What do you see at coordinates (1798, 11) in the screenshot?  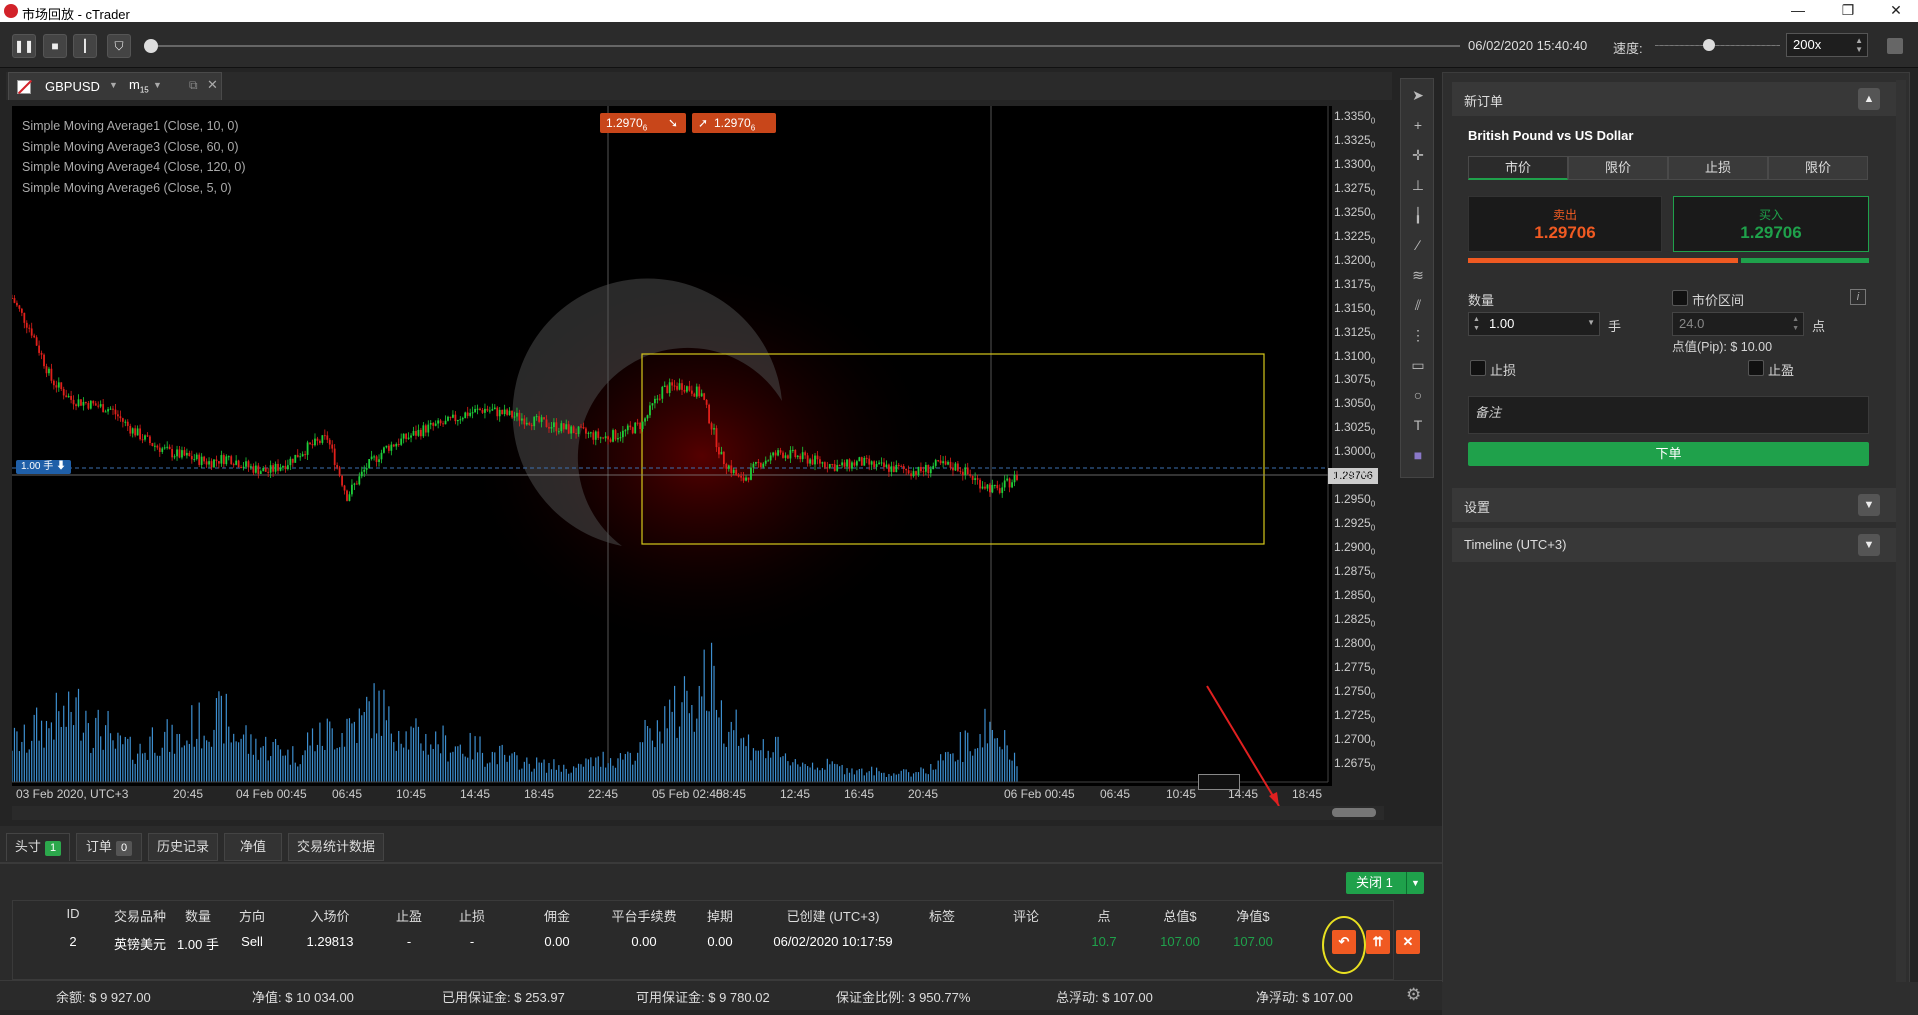 I see `minimize-button: —` at bounding box center [1798, 11].